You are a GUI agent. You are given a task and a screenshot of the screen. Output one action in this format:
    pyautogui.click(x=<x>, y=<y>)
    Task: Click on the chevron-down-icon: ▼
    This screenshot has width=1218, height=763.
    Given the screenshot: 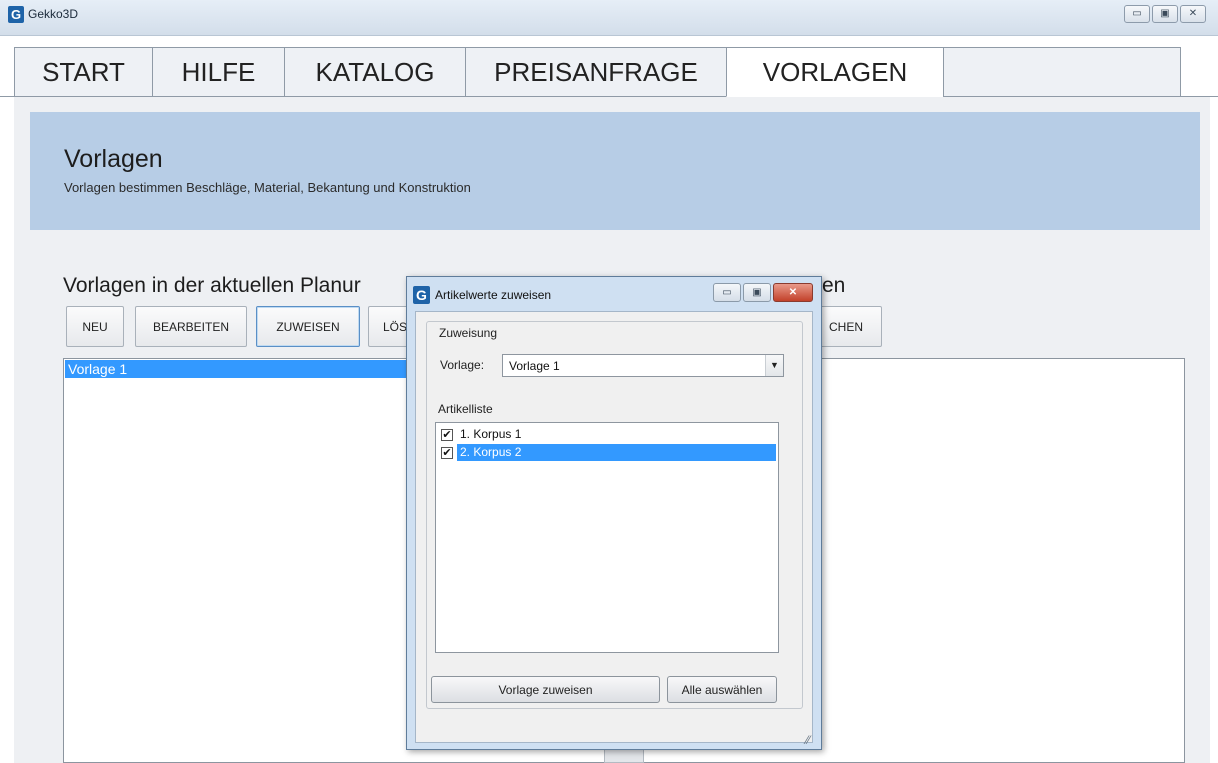 What is the action you would take?
    pyautogui.click(x=774, y=365)
    